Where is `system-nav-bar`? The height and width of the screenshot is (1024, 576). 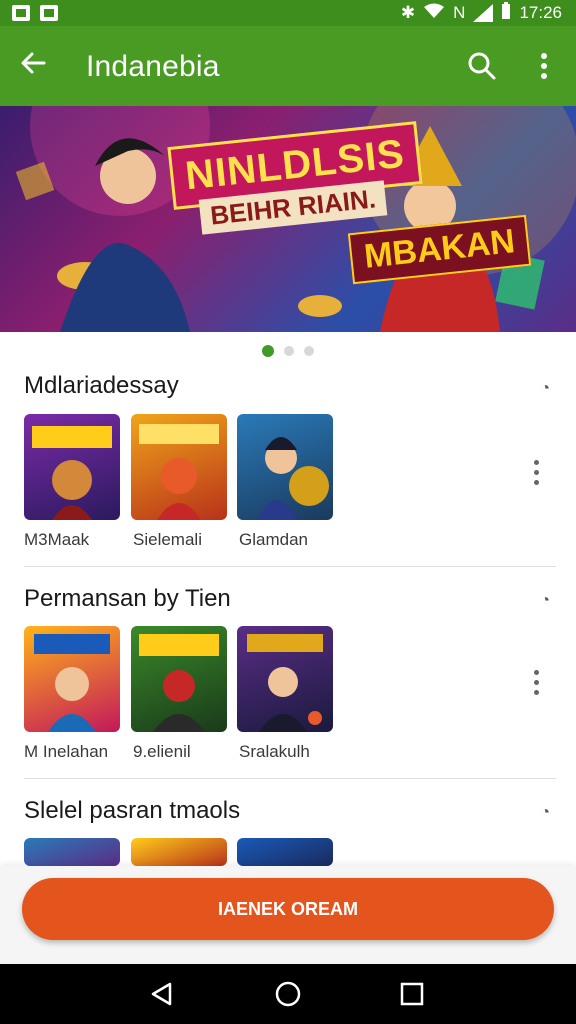
system-nav-bar is located at coordinates (288, 994).